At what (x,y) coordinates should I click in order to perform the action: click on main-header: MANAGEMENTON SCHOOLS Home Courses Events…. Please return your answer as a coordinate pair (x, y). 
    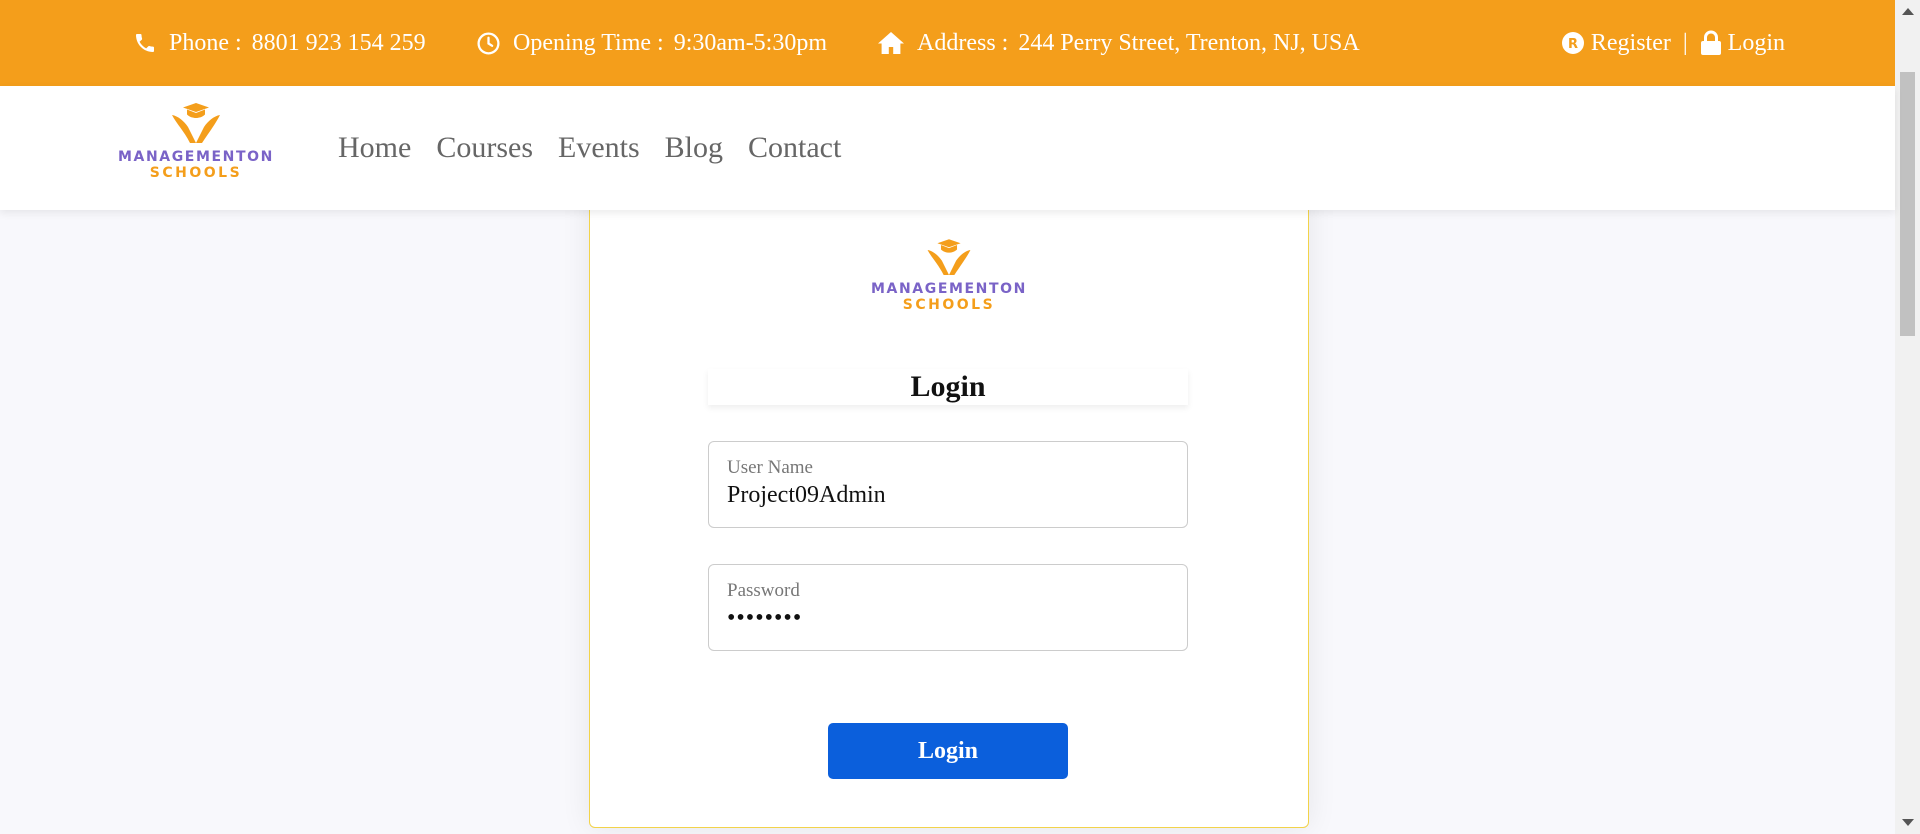
    Looking at the image, I should click on (947, 148).